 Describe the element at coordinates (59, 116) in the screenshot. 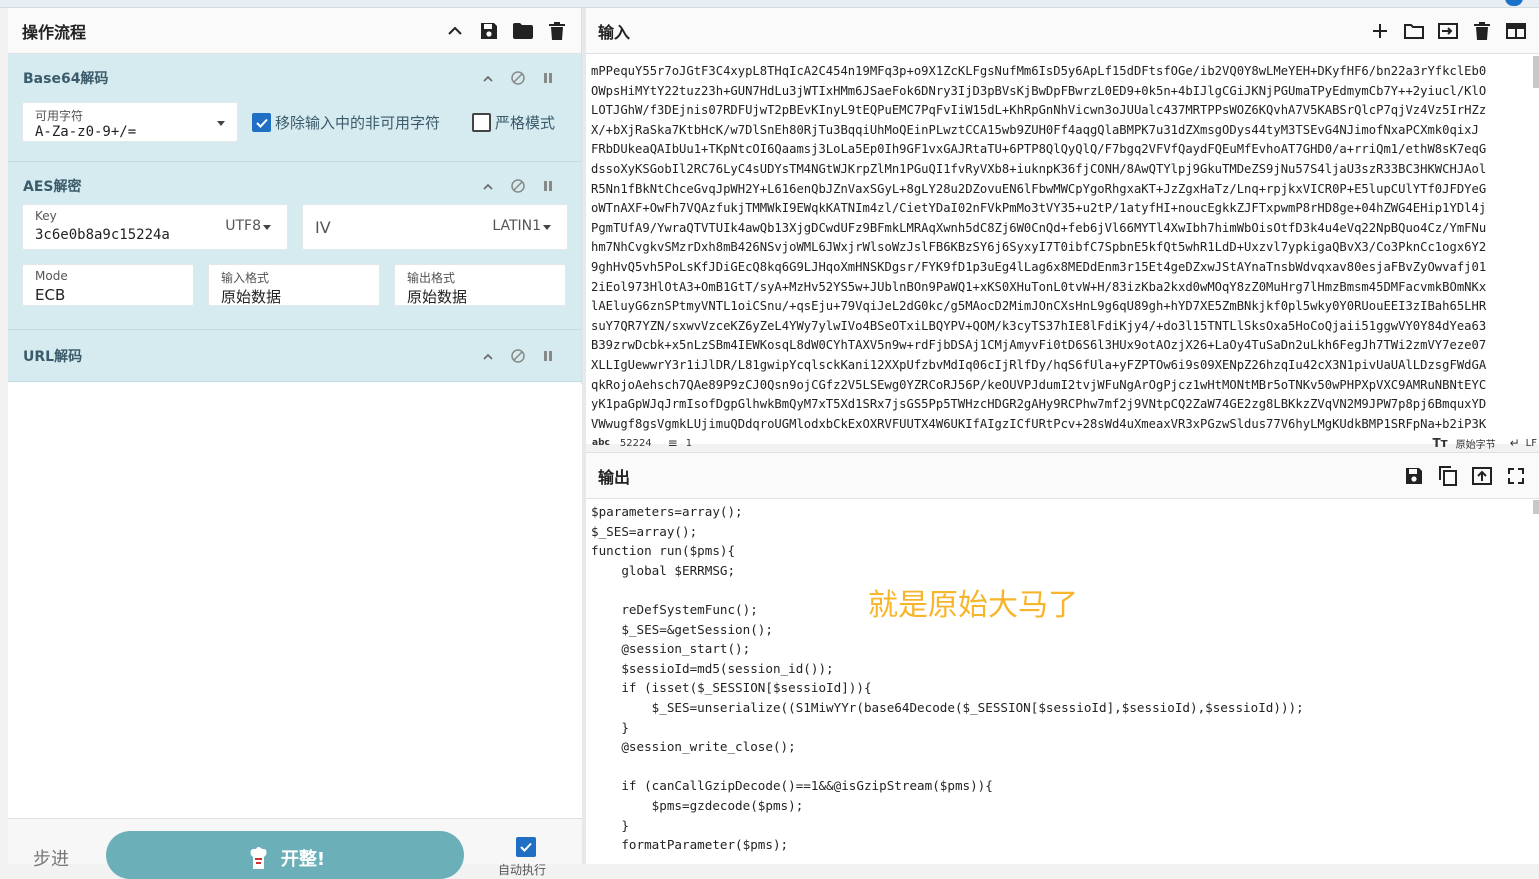

I see `alphabet-label: 可用字符` at that location.